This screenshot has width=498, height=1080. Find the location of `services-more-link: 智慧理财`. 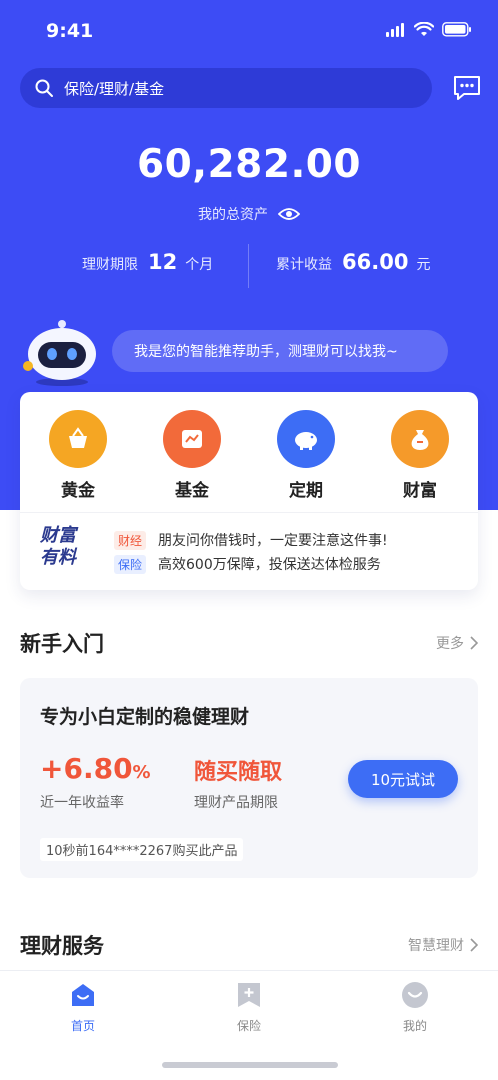

services-more-link: 智慧理财 is located at coordinates (443, 945).